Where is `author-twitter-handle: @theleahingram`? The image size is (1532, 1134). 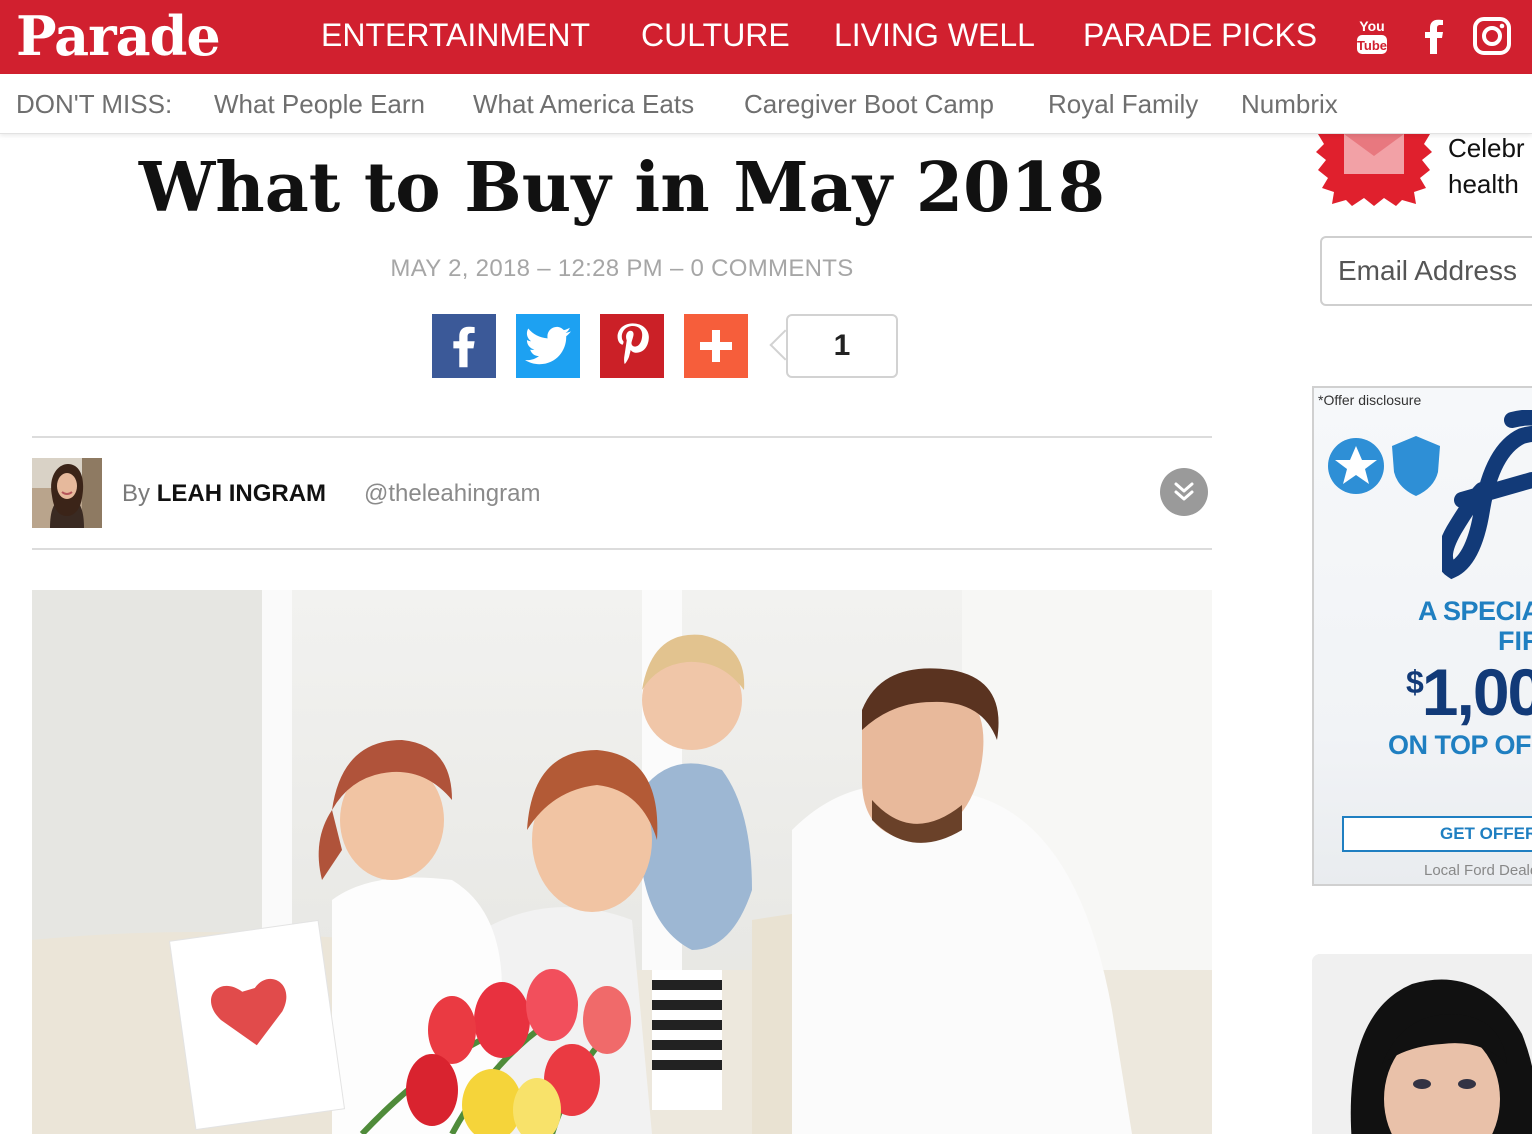
author-twitter-handle: @theleahingram is located at coordinates (452, 494).